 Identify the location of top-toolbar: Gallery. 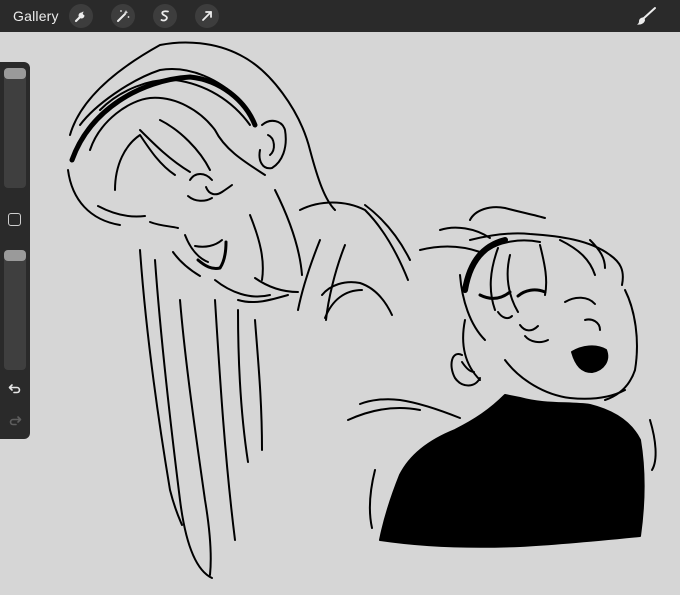
(340, 16).